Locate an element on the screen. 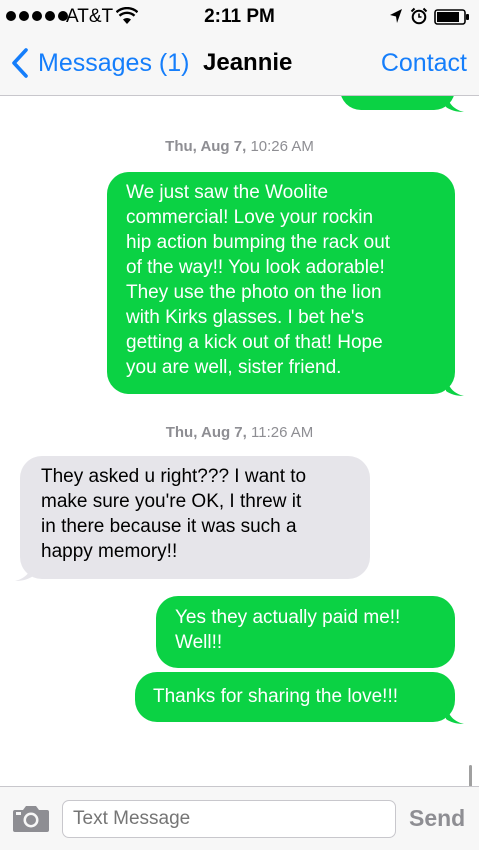 Image resolution: width=479 pixels, height=850 pixels. timestamp: Thu, Aug 7, 10:26 AM is located at coordinates (239, 146).